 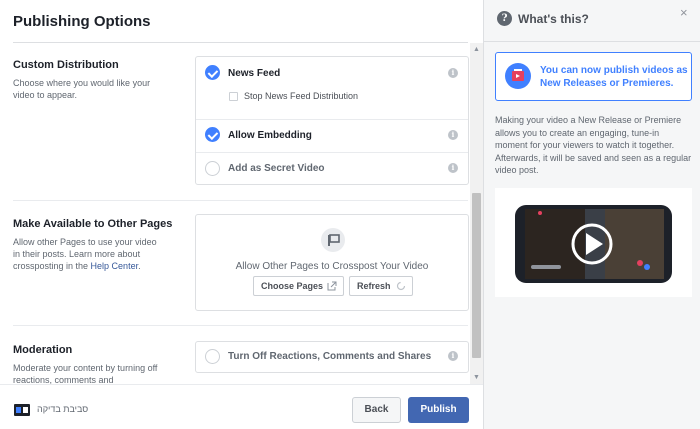 What do you see at coordinates (332, 286) in the screenshot?
I see `external-link-icon` at bounding box center [332, 286].